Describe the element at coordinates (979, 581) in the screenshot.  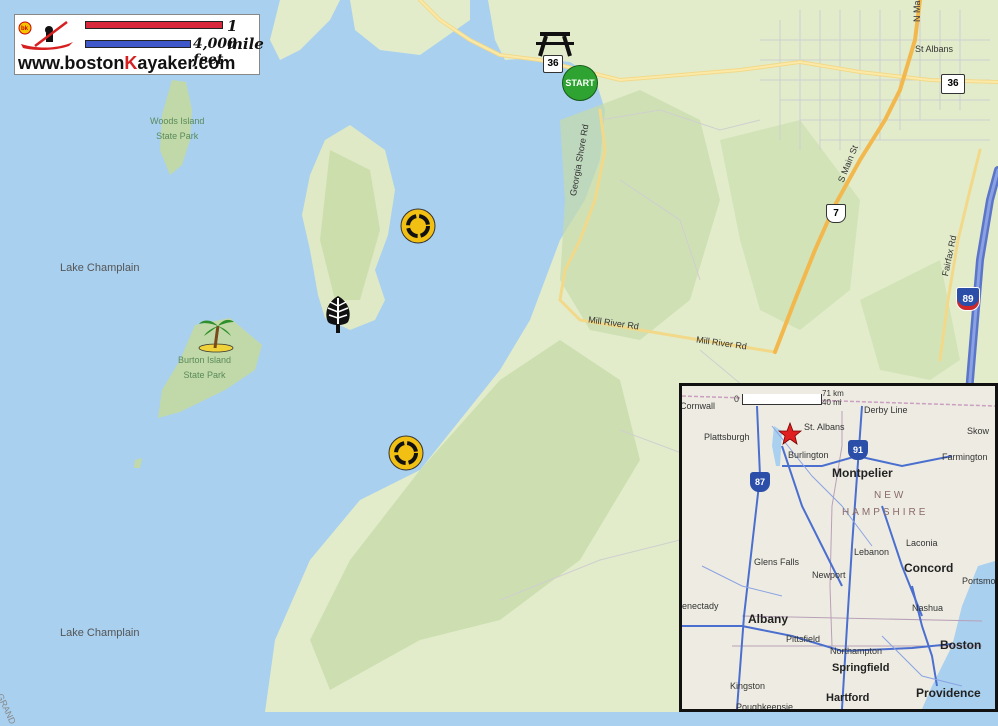
I see `inset-label-portsmo: Portsmo` at that location.